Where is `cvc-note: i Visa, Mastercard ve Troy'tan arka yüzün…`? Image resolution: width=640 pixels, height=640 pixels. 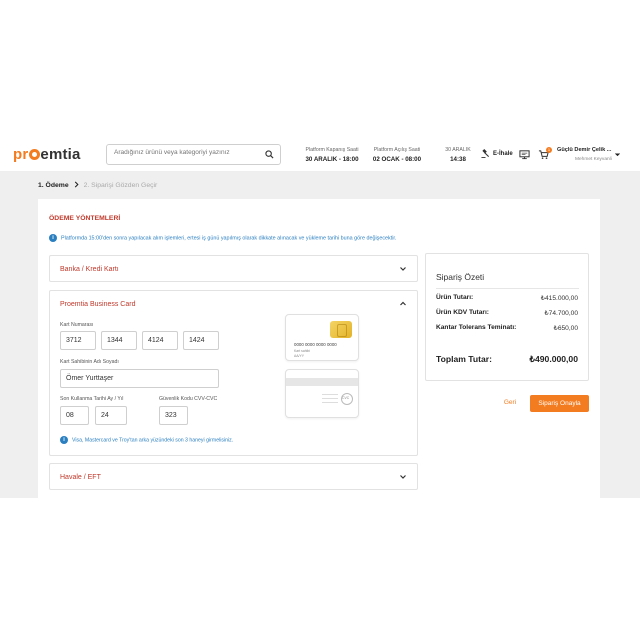 cvc-note: i Visa, Mastercard ve Troy'tan arka yüzün… is located at coordinates (146, 440).